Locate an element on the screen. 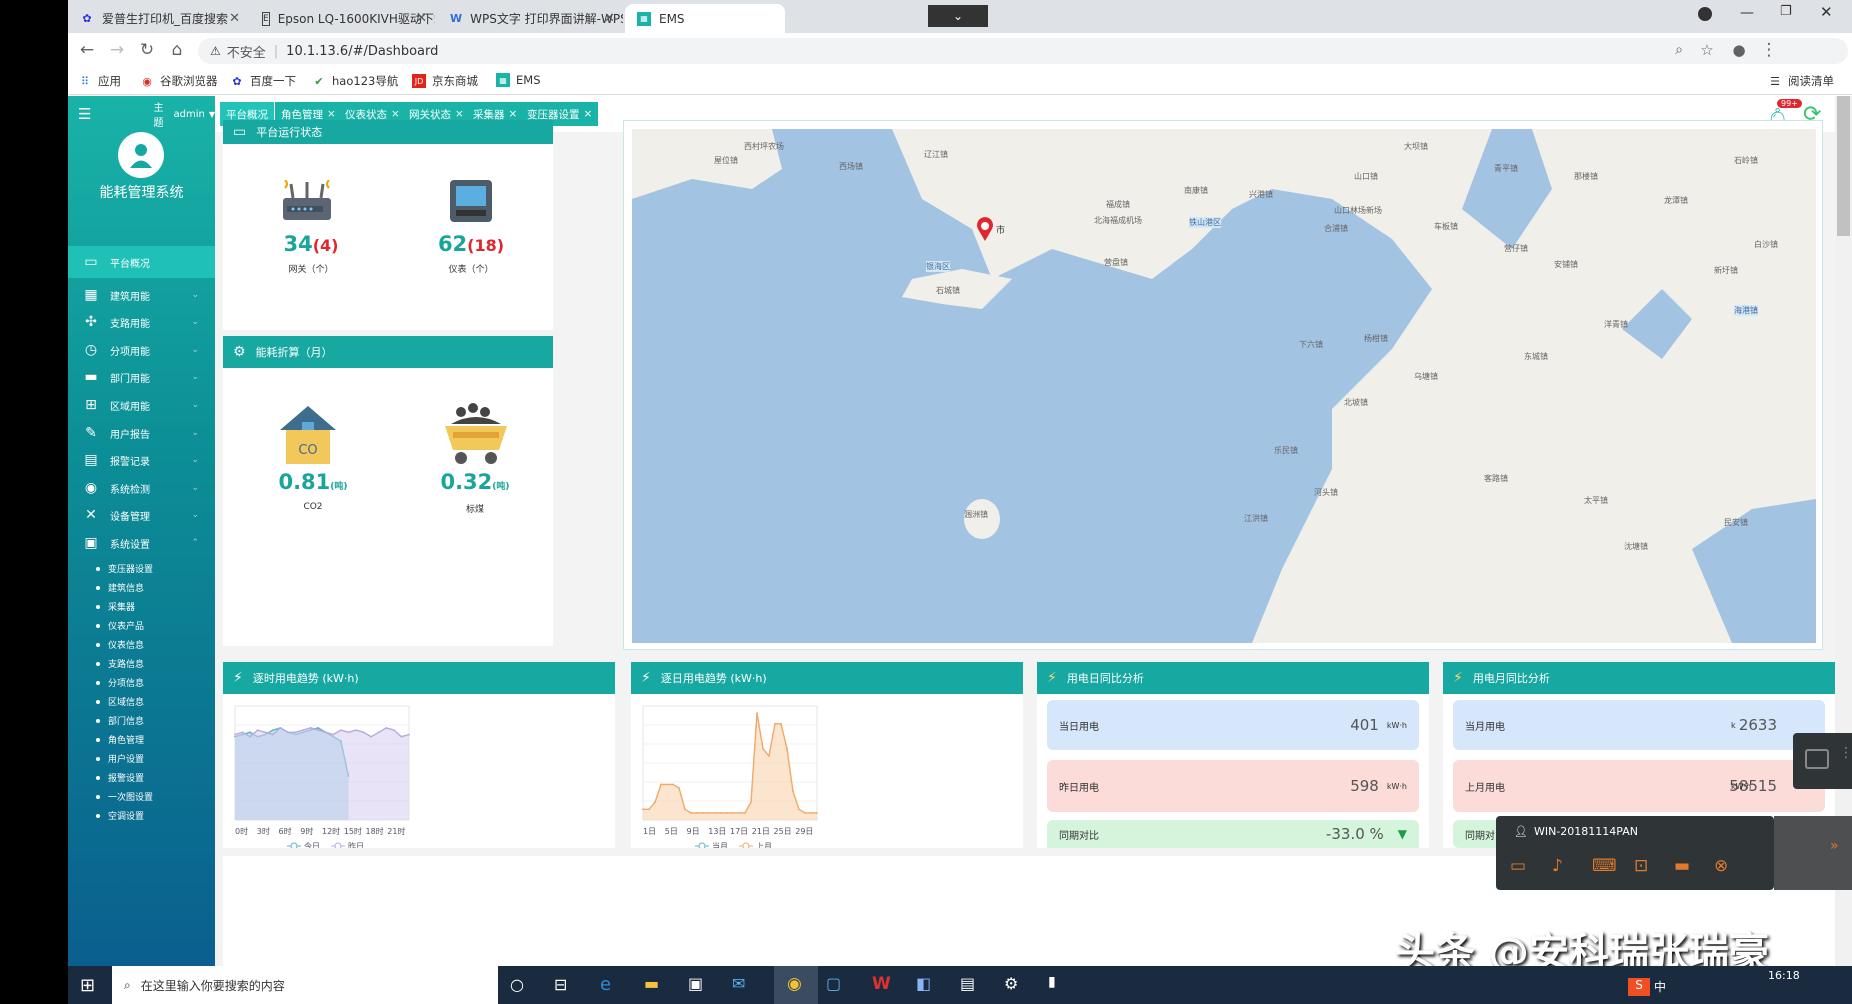 This screenshot has width=1852, height=1004. browser-tab: ✿ 爱普生打印机_百度搜索 ✕ is located at coordinates (158, 18).